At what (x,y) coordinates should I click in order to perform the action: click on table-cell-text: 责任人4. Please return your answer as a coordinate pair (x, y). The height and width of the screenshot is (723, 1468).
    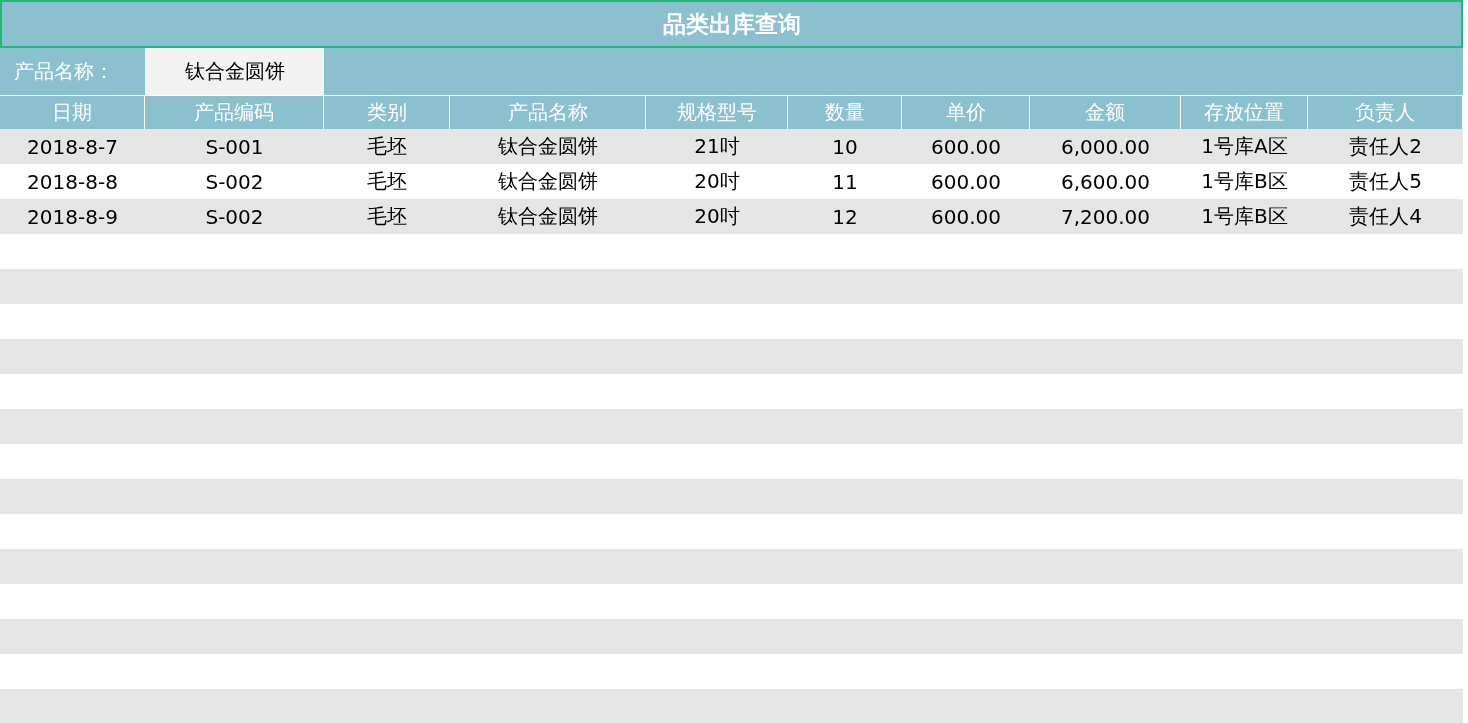
    Looking at the image, I should click on (1385, 216).